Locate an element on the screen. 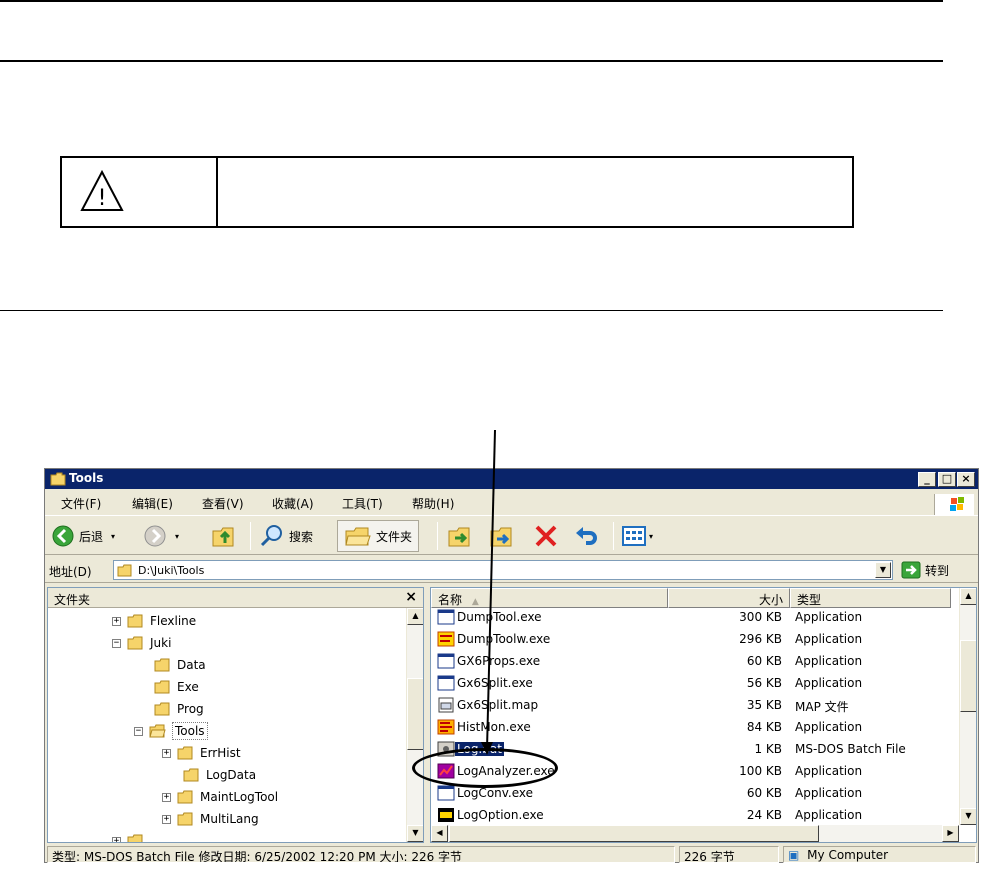 The width and height of the screenshot is (981, 895). menu-help: 帮助(H) is located at coordinates (433, 503).